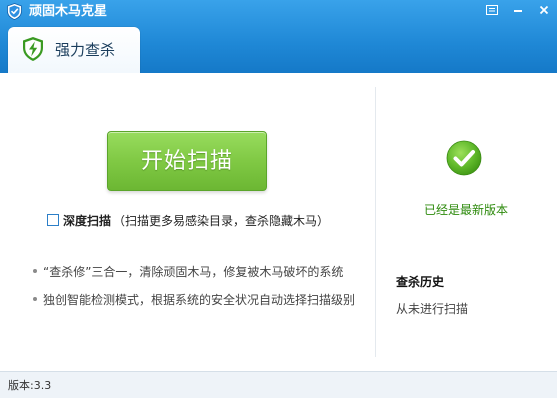  I want to click on minimize-icon, so click(518, 11).